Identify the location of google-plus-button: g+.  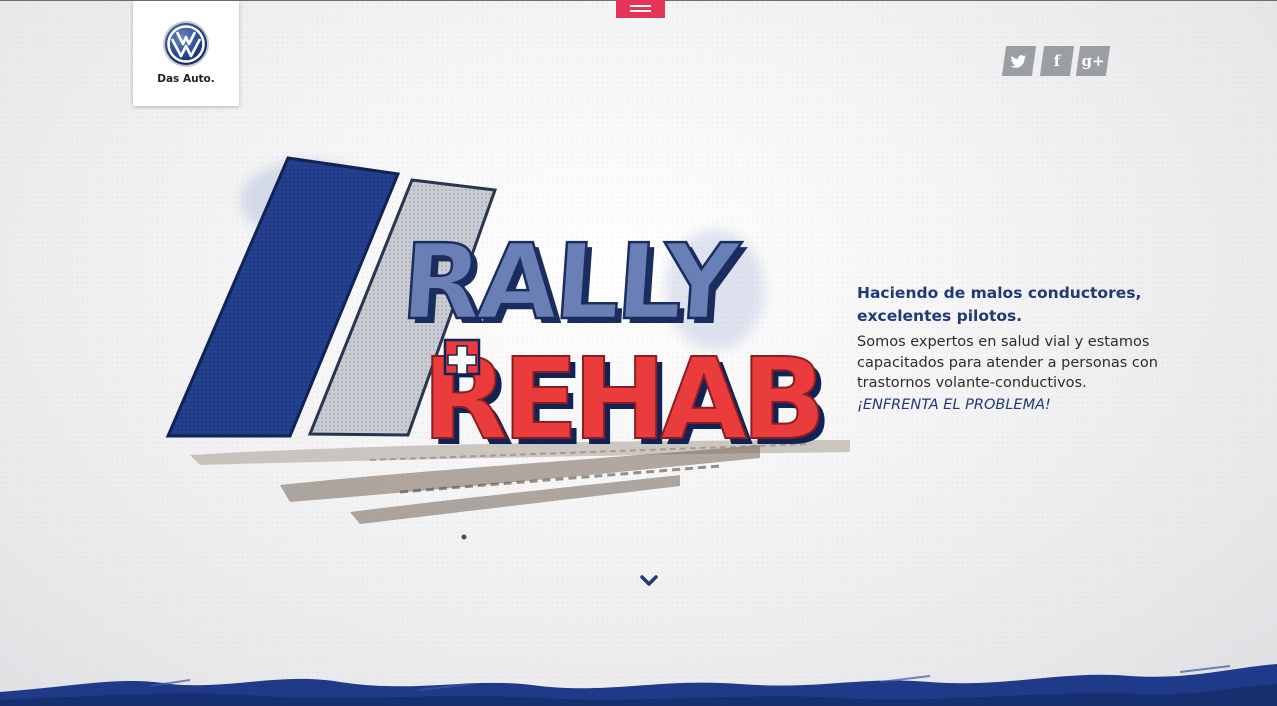
(1093, 61).